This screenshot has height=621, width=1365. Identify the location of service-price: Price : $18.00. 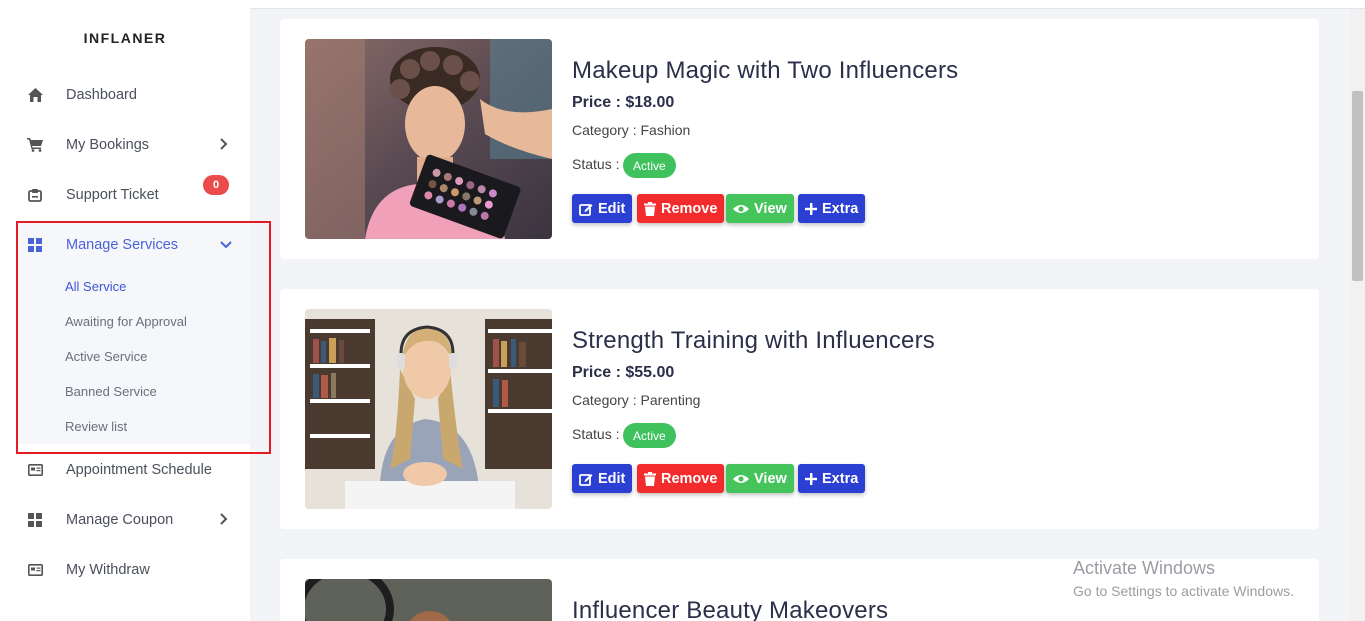
(623, 102).